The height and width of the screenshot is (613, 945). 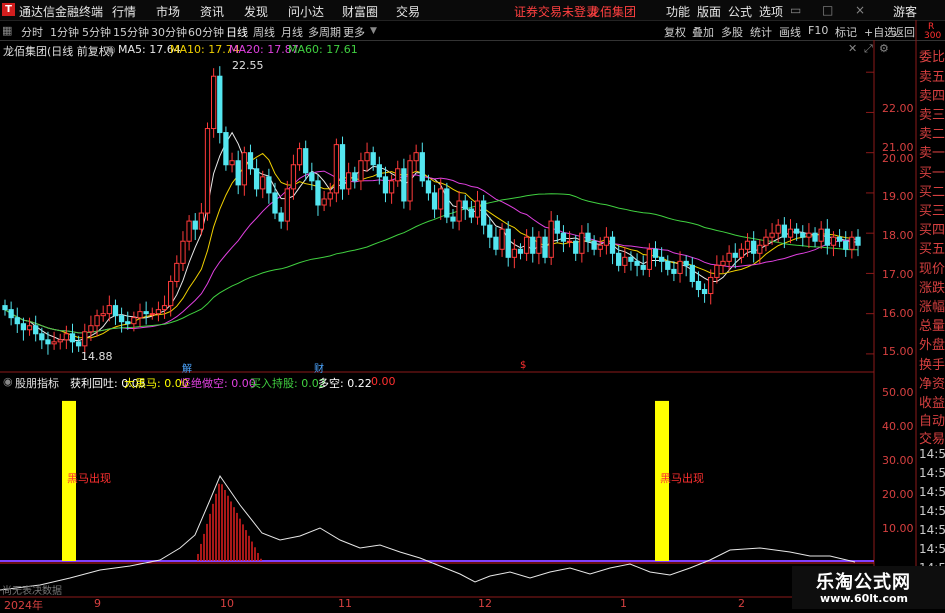 What do you see at coordinates (932, 419) in the screenshot?
I see `auto-trade-label-1: 自动` at bounding box center [932, 419].